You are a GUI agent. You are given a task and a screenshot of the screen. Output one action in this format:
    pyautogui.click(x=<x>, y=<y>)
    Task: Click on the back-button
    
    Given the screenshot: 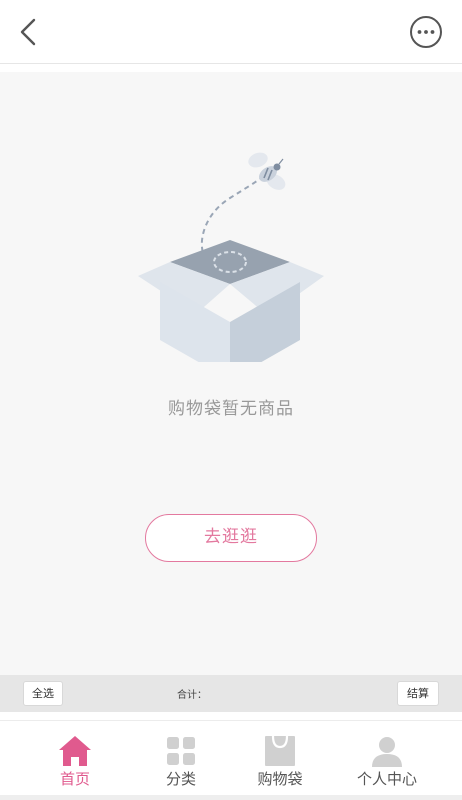 What is the action you would take?
    pyautogui.click(x=31, y=32)
    